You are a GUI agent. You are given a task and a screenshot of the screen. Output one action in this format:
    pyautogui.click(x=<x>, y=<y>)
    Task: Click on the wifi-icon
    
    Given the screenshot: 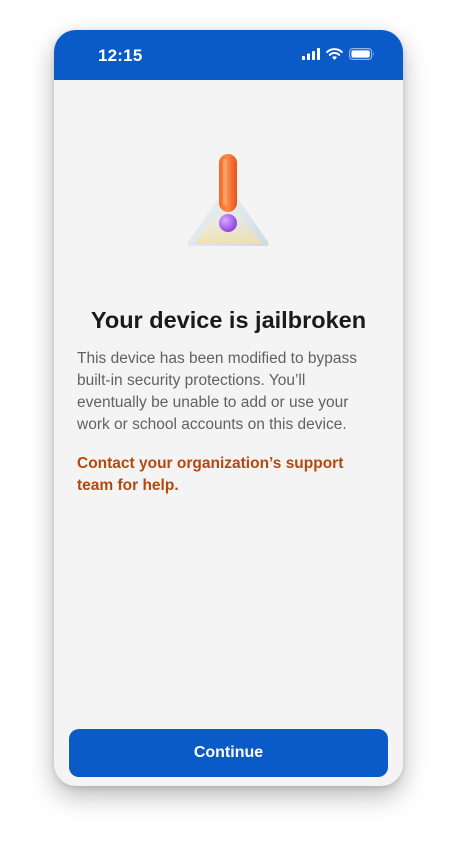 What is the action you would take?
    pyautogui.click(x=334, y=54)
    